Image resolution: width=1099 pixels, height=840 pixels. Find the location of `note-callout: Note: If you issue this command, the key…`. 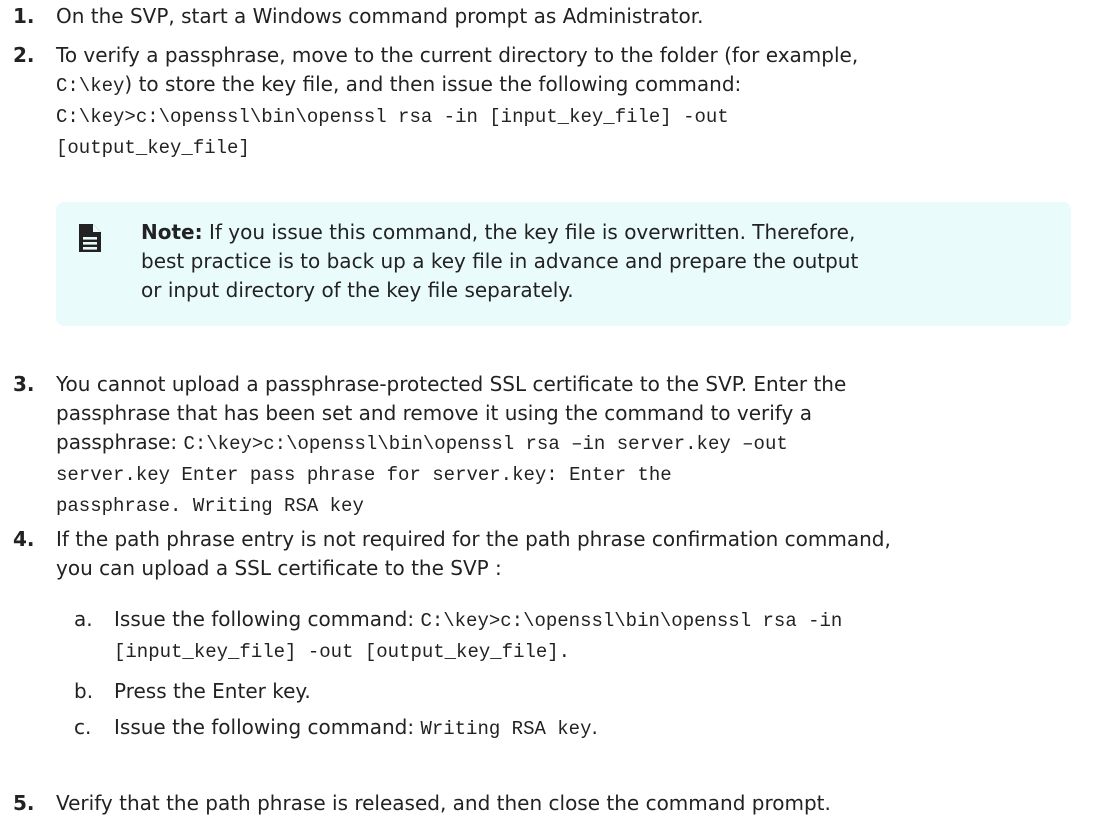

note-callout: Note: If you issue this command, the key… is located at coordinates (563, 264).